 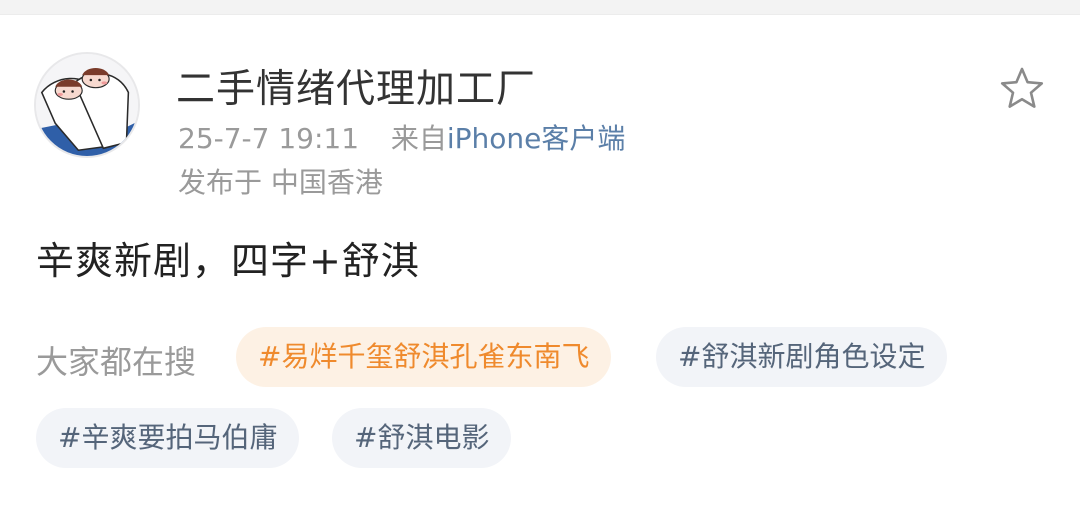 I want to click on source-link: iPhone客户端, so click(x=536, y=138).